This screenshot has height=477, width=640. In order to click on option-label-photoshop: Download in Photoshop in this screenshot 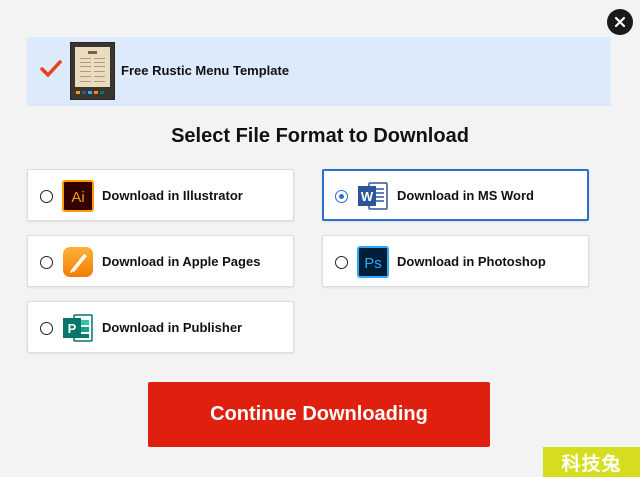, I will do `click(471, 261)`.